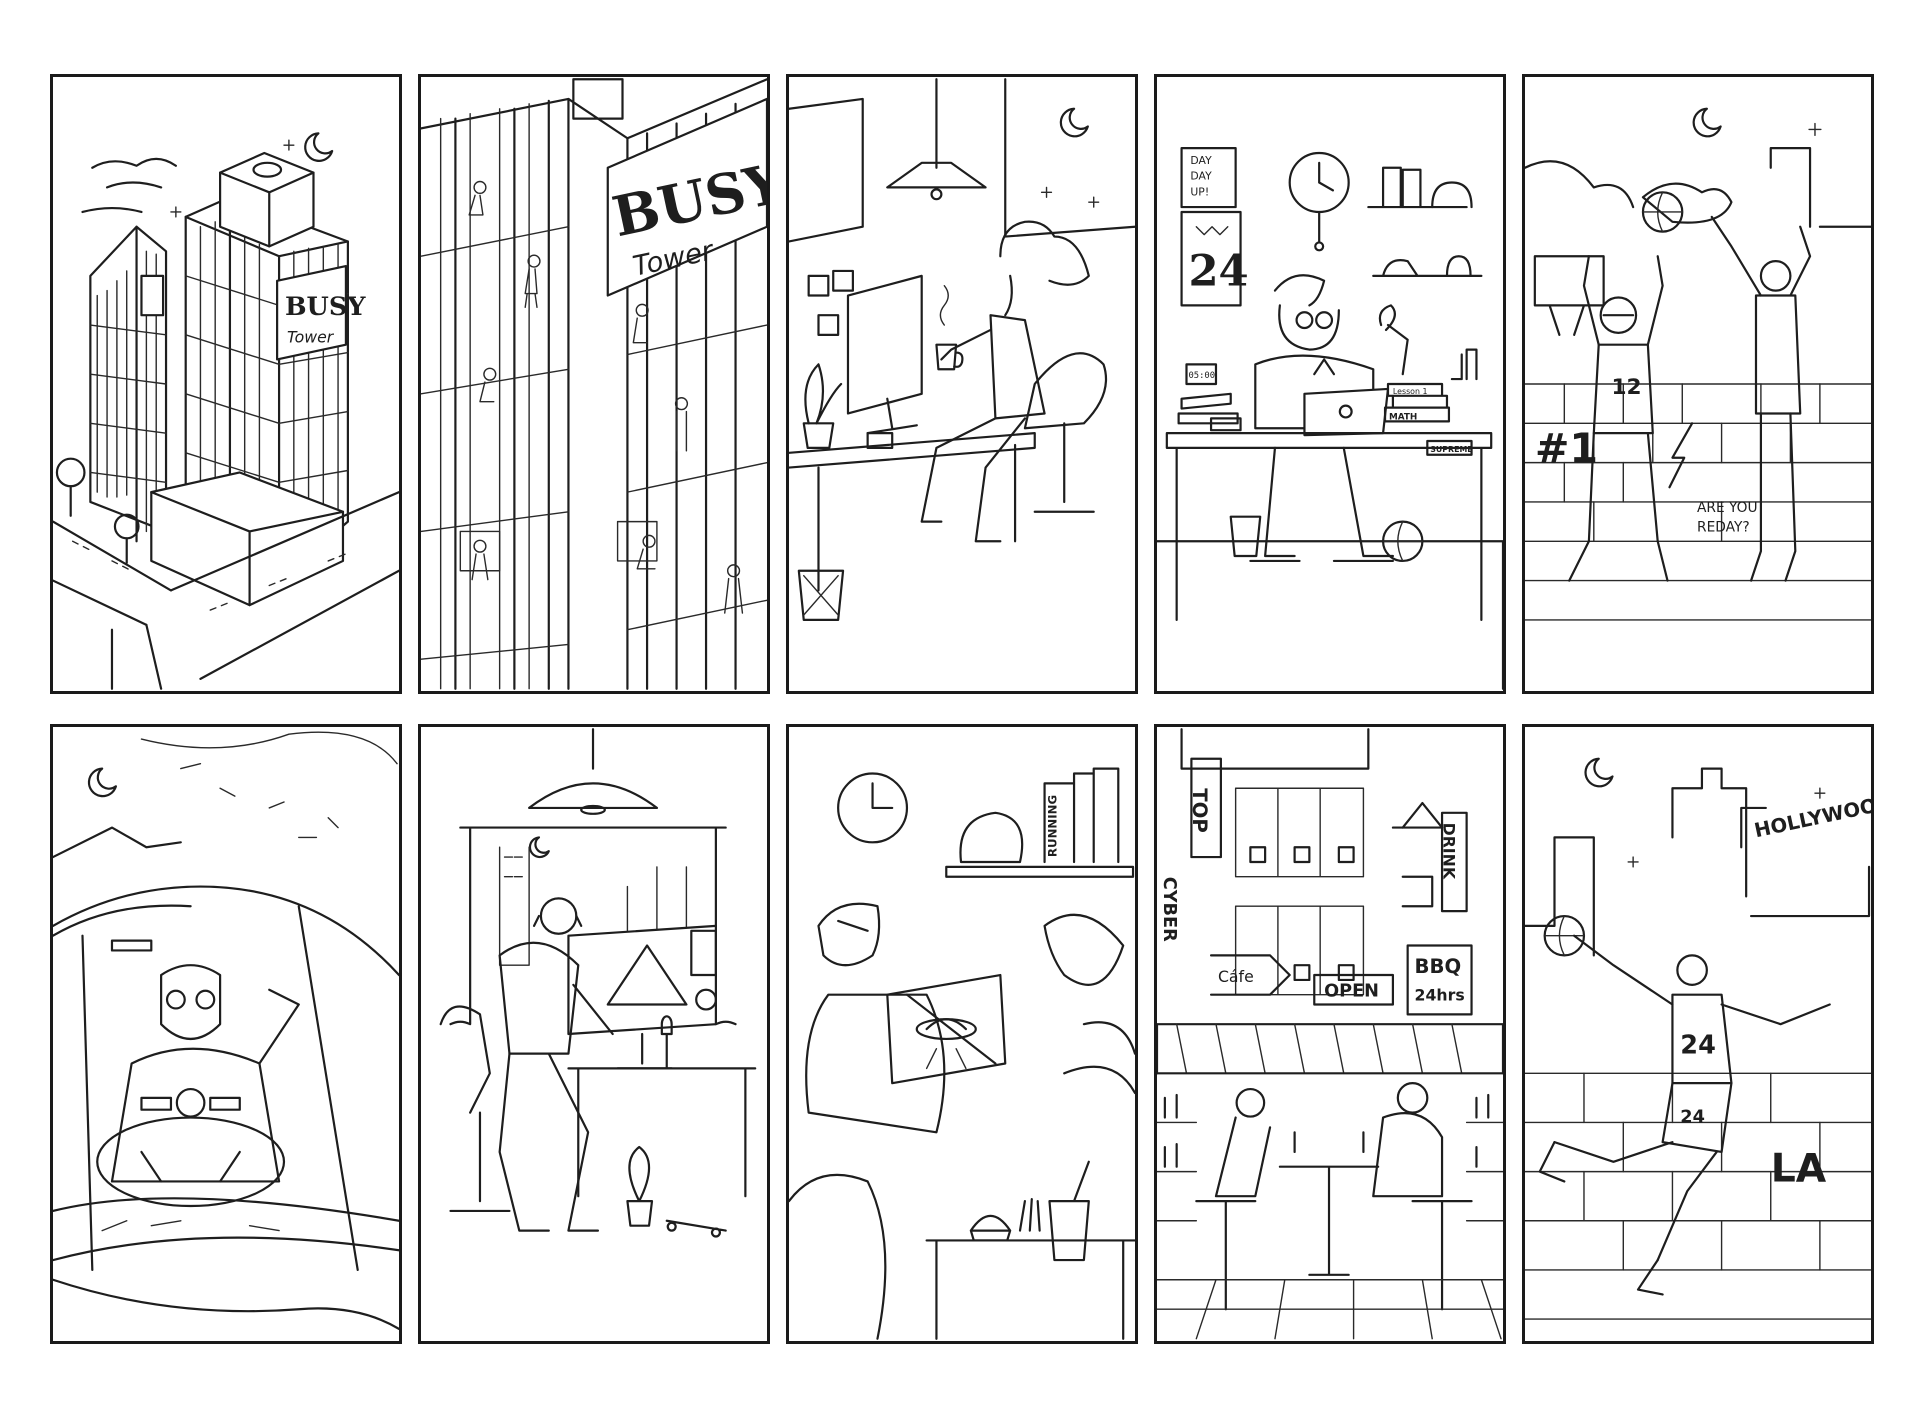  I want to click on hollywood-sign: HOLLYWOOD, so click(1811, 817).